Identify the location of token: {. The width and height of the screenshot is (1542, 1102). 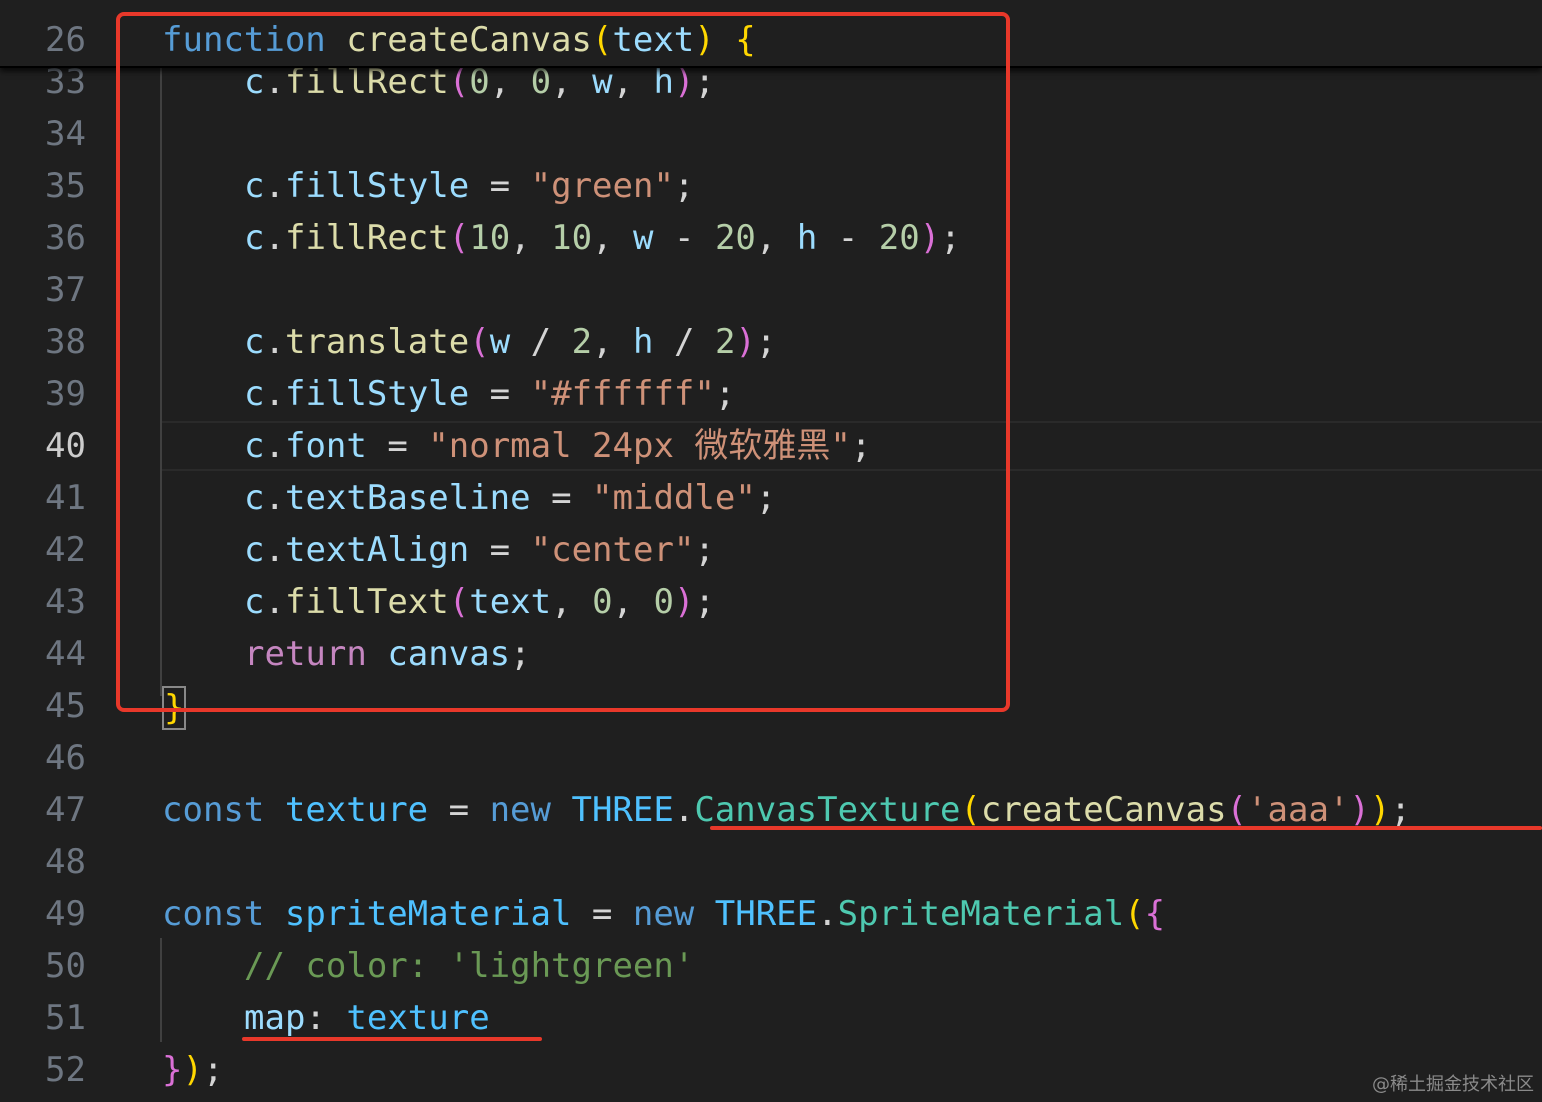
(1155, 914).